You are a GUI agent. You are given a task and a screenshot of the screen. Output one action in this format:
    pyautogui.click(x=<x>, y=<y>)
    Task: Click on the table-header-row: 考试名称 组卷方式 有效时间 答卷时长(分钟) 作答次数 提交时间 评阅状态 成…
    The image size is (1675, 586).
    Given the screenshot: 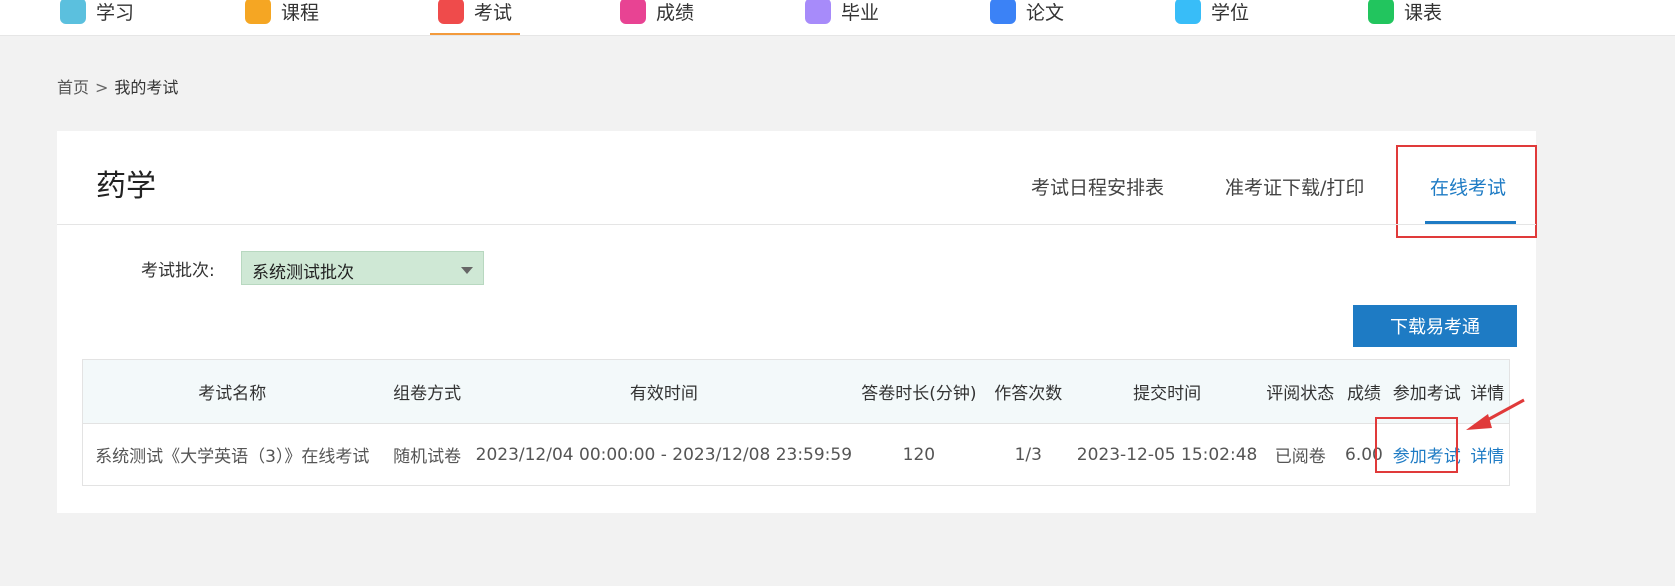 What is the action you would take?
    pyautogui.click(x=796, y=391)
    